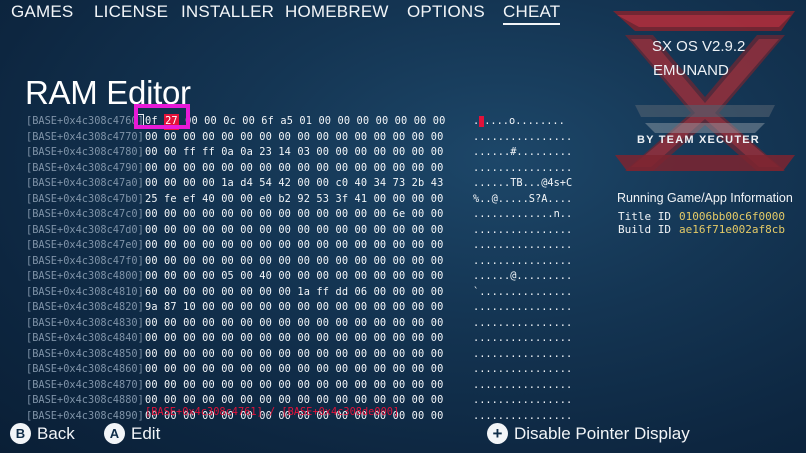 The height and width of the screenshot is (453, 806). Describe the element at coordinates (523, 214) in the screenshot. I see `row-ascii: .............n..` at that location.